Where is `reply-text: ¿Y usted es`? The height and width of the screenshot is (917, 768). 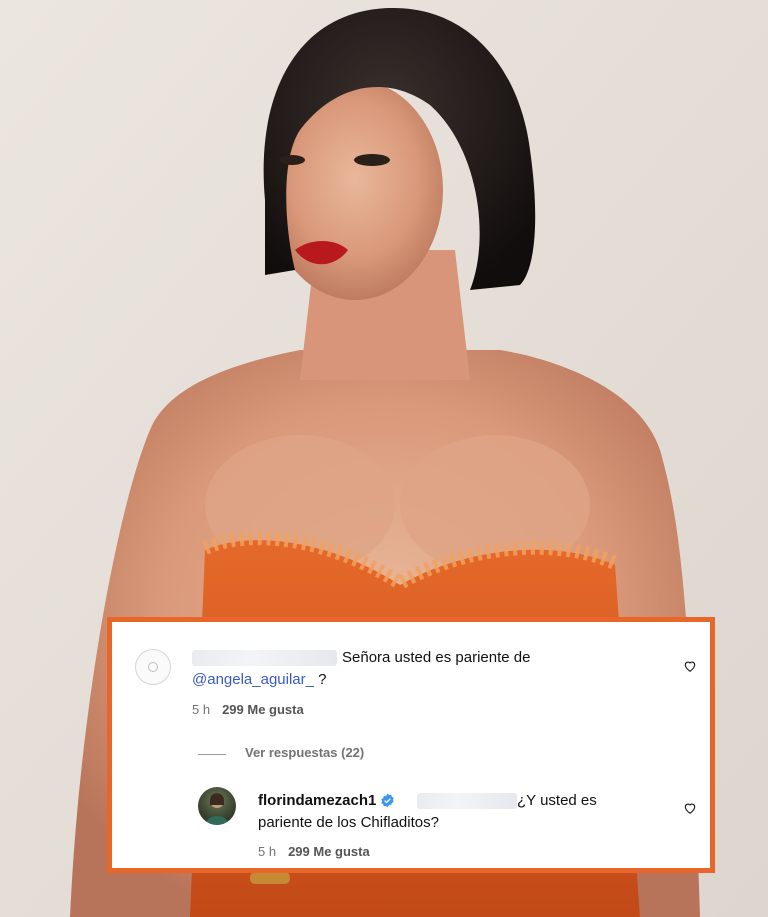
reply-text: ¿Y usted es is located at coordinates (557, 800).